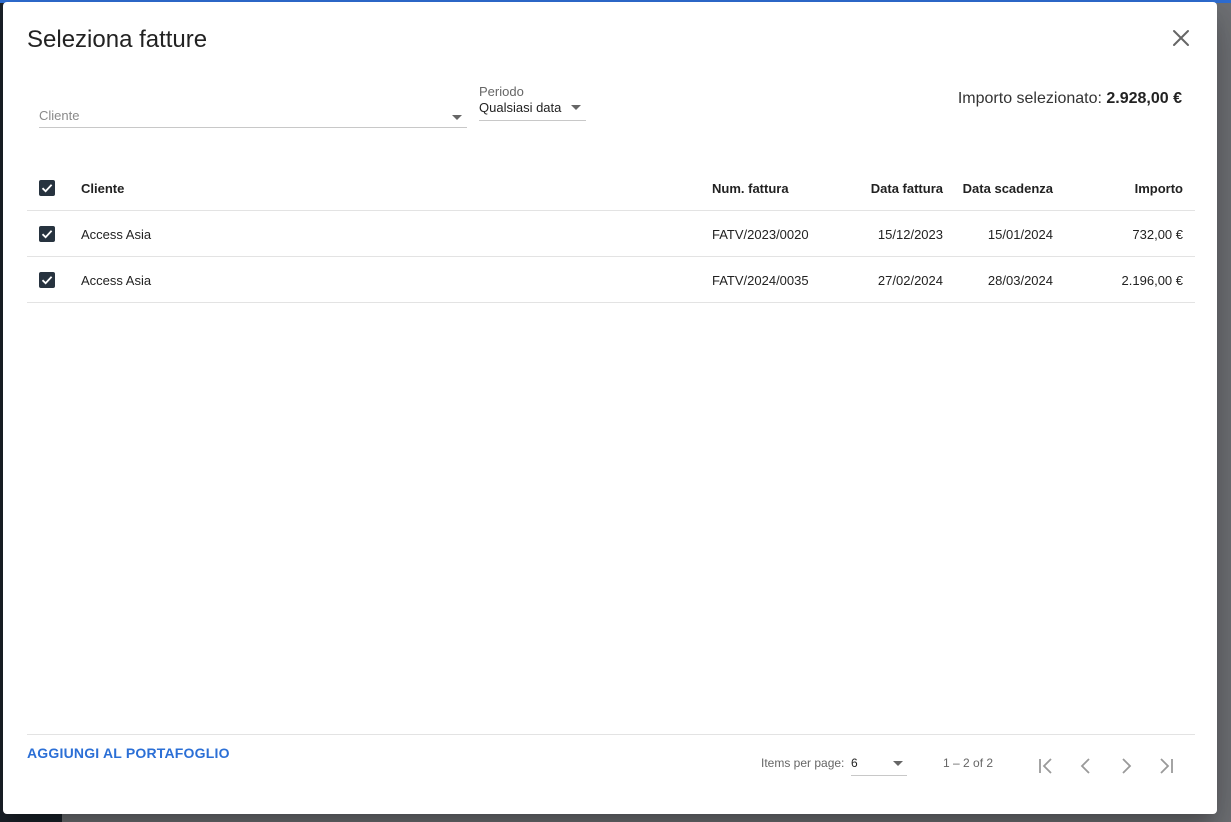  What do you see at coordinates (907, 188) in the screenshot?
I see `column-header-data-fattura: Data fattura` at bounding box center [907, 188].